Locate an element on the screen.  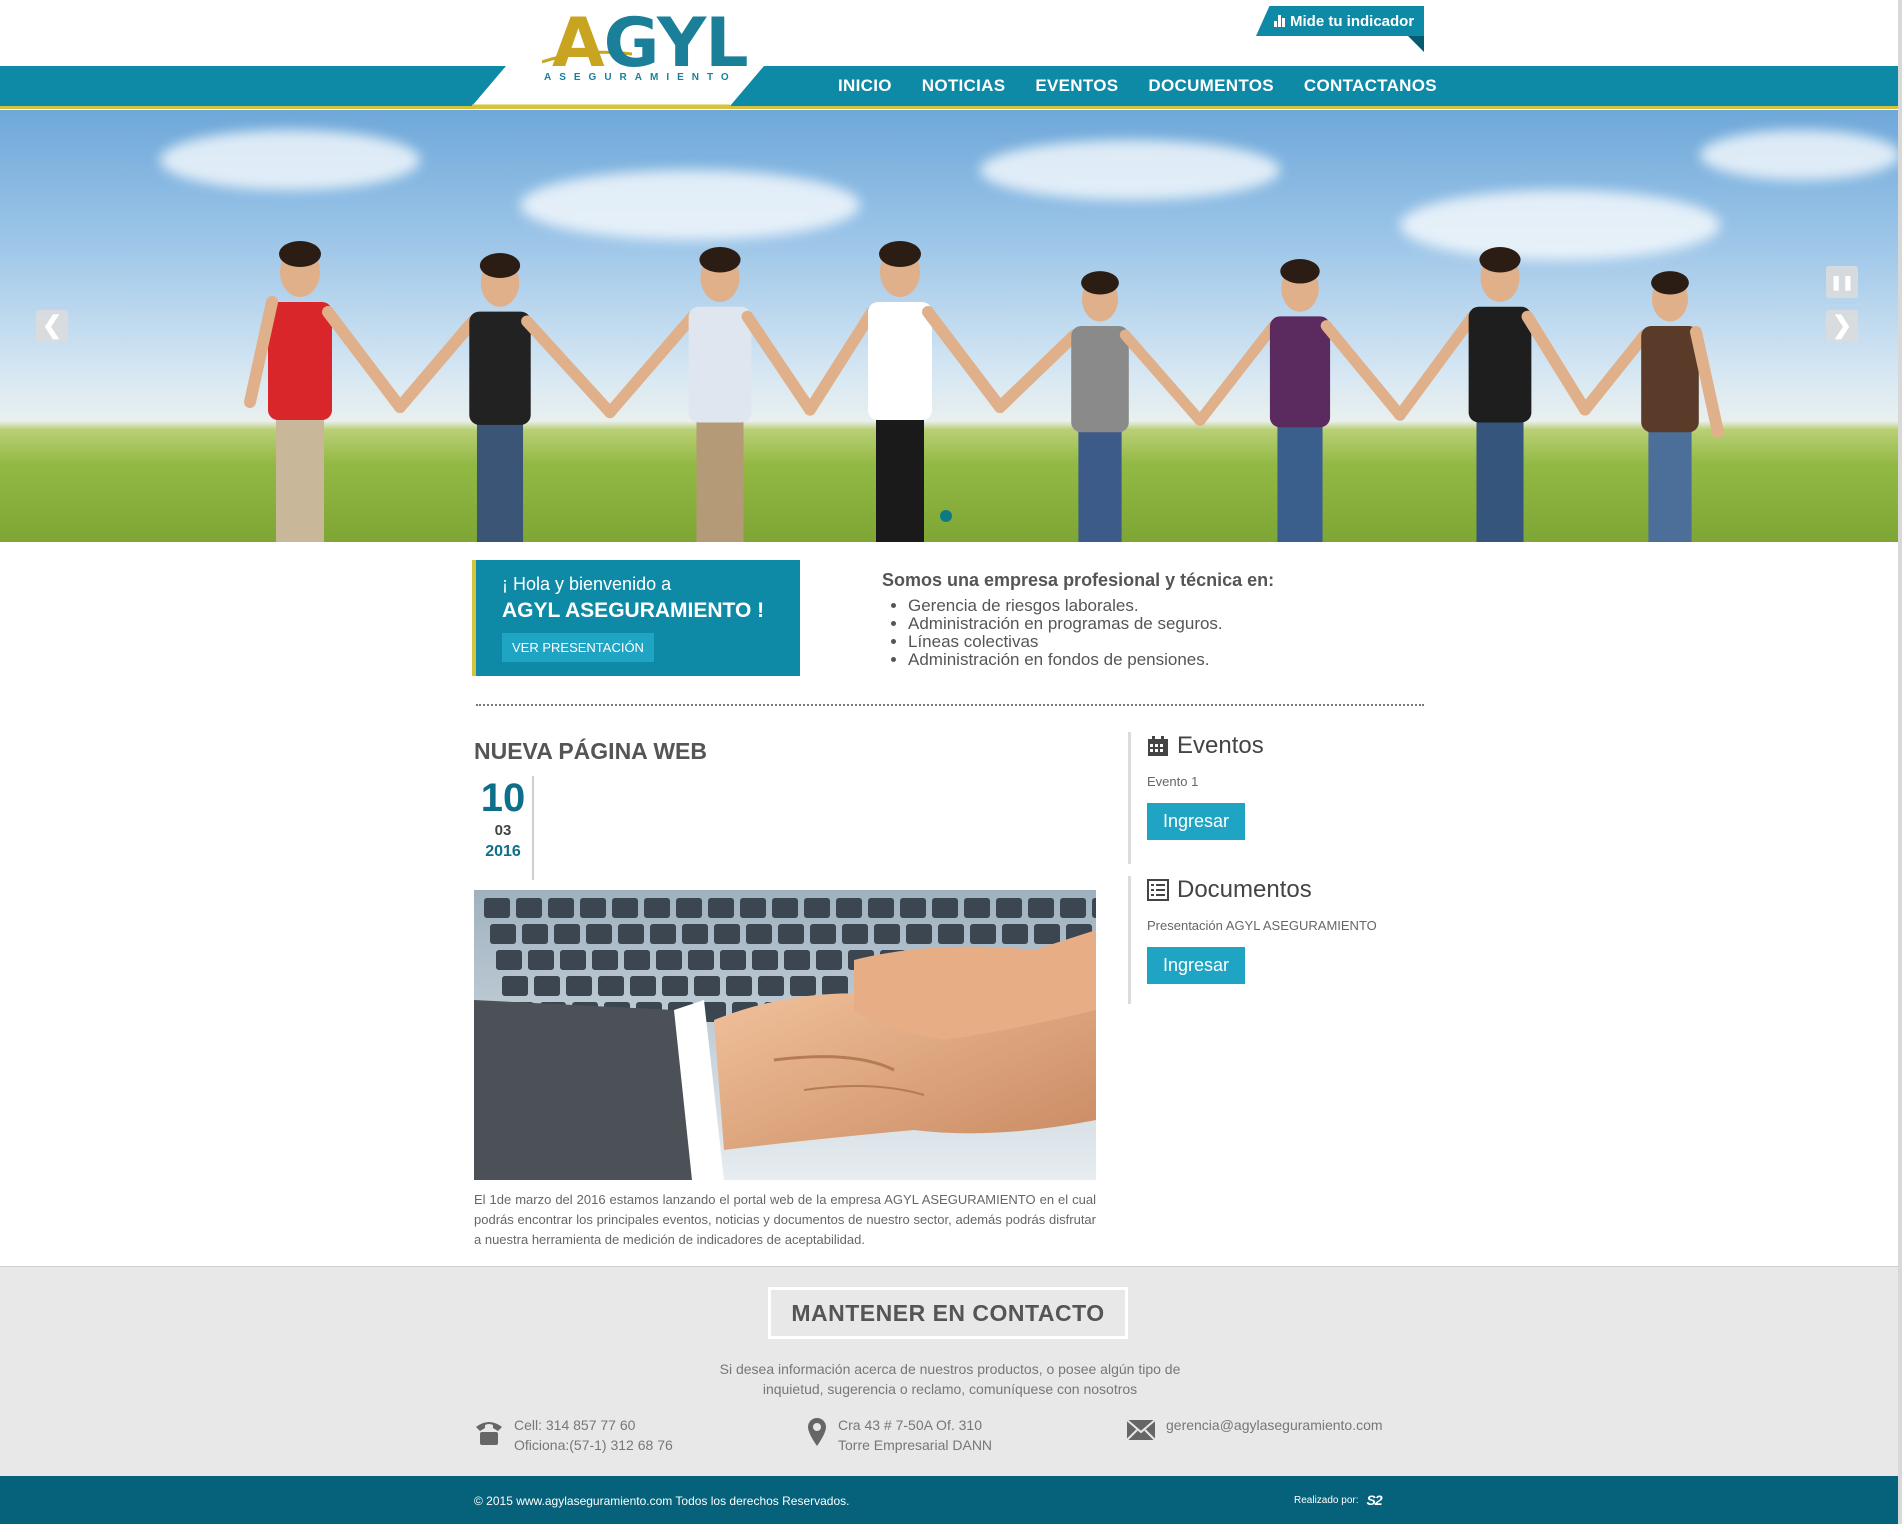
envelope-icon is located at coordinates (1141, 1430).